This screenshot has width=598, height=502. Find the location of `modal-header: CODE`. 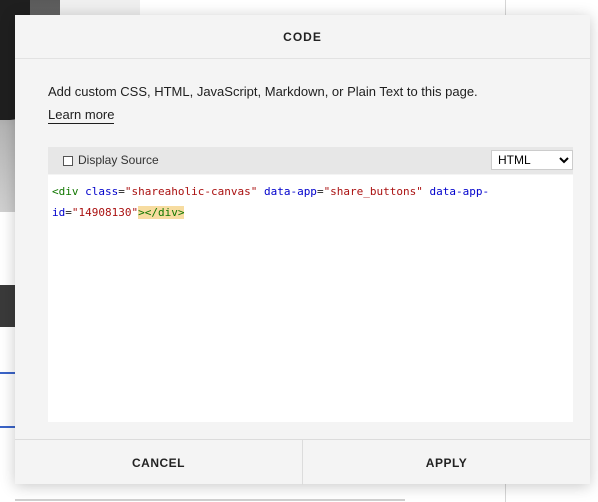

modal-header: CODE is located at coordinates (302, 37).